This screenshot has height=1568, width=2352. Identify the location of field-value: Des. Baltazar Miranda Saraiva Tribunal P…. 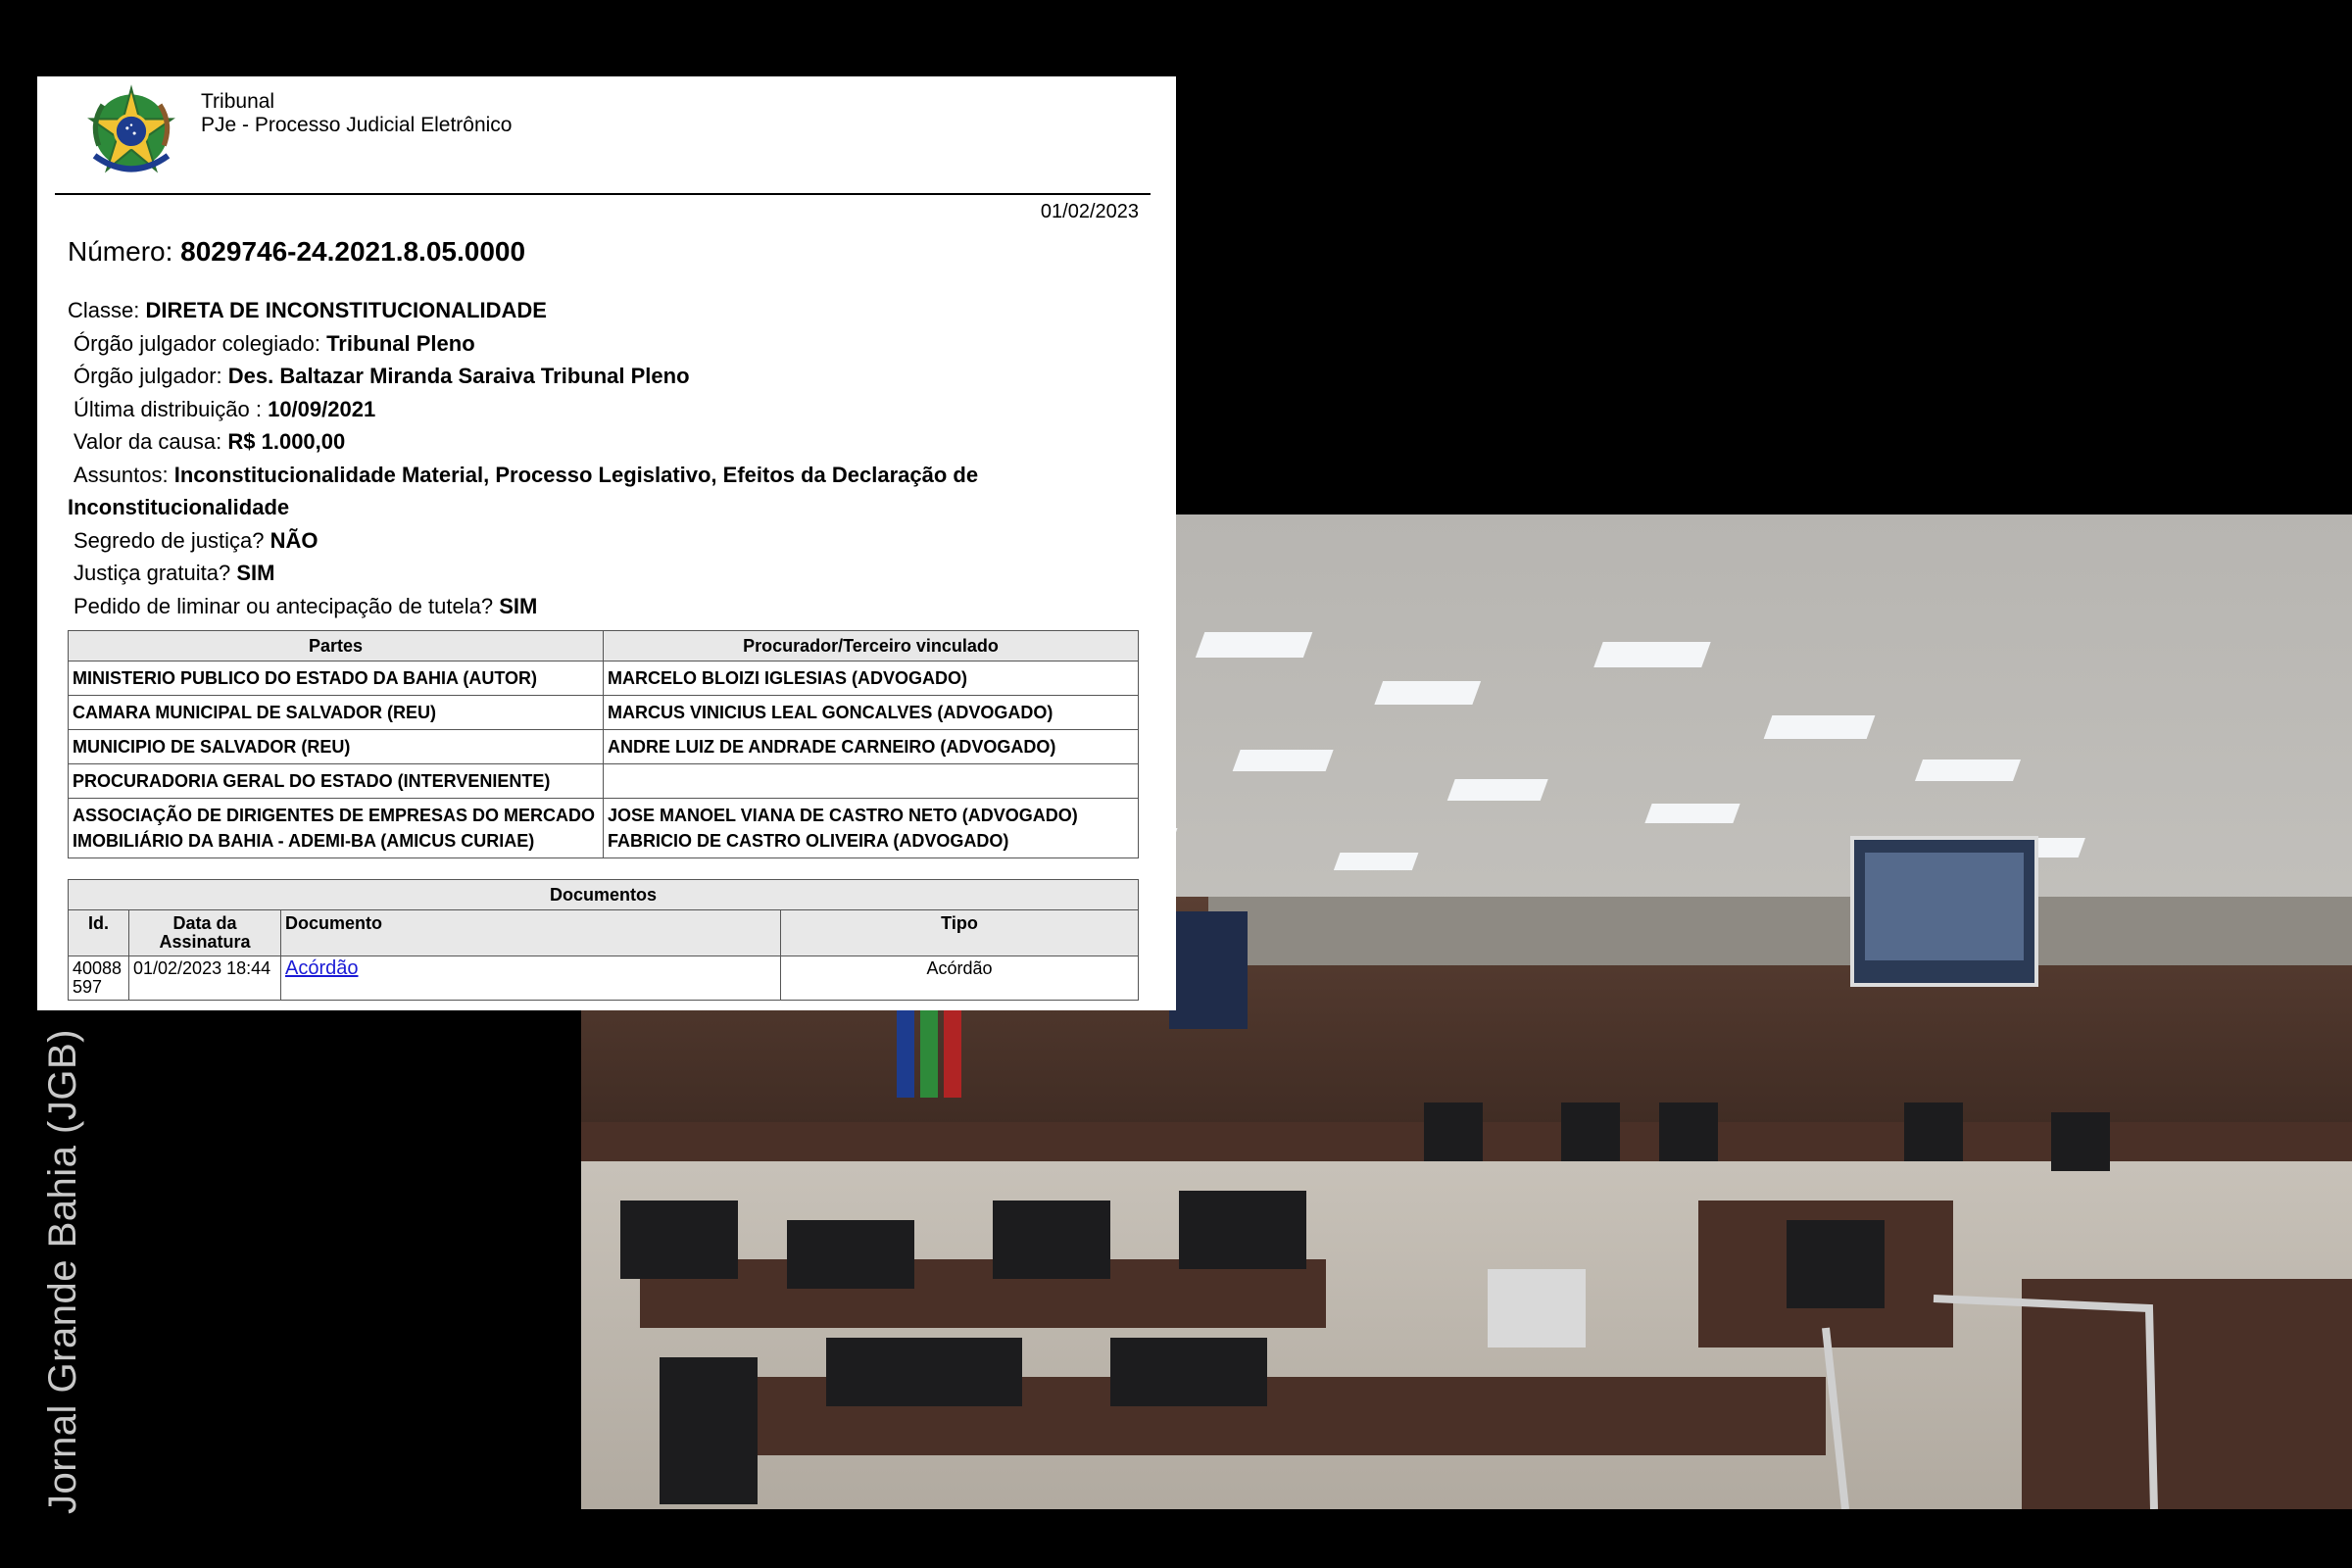
(458, 376).